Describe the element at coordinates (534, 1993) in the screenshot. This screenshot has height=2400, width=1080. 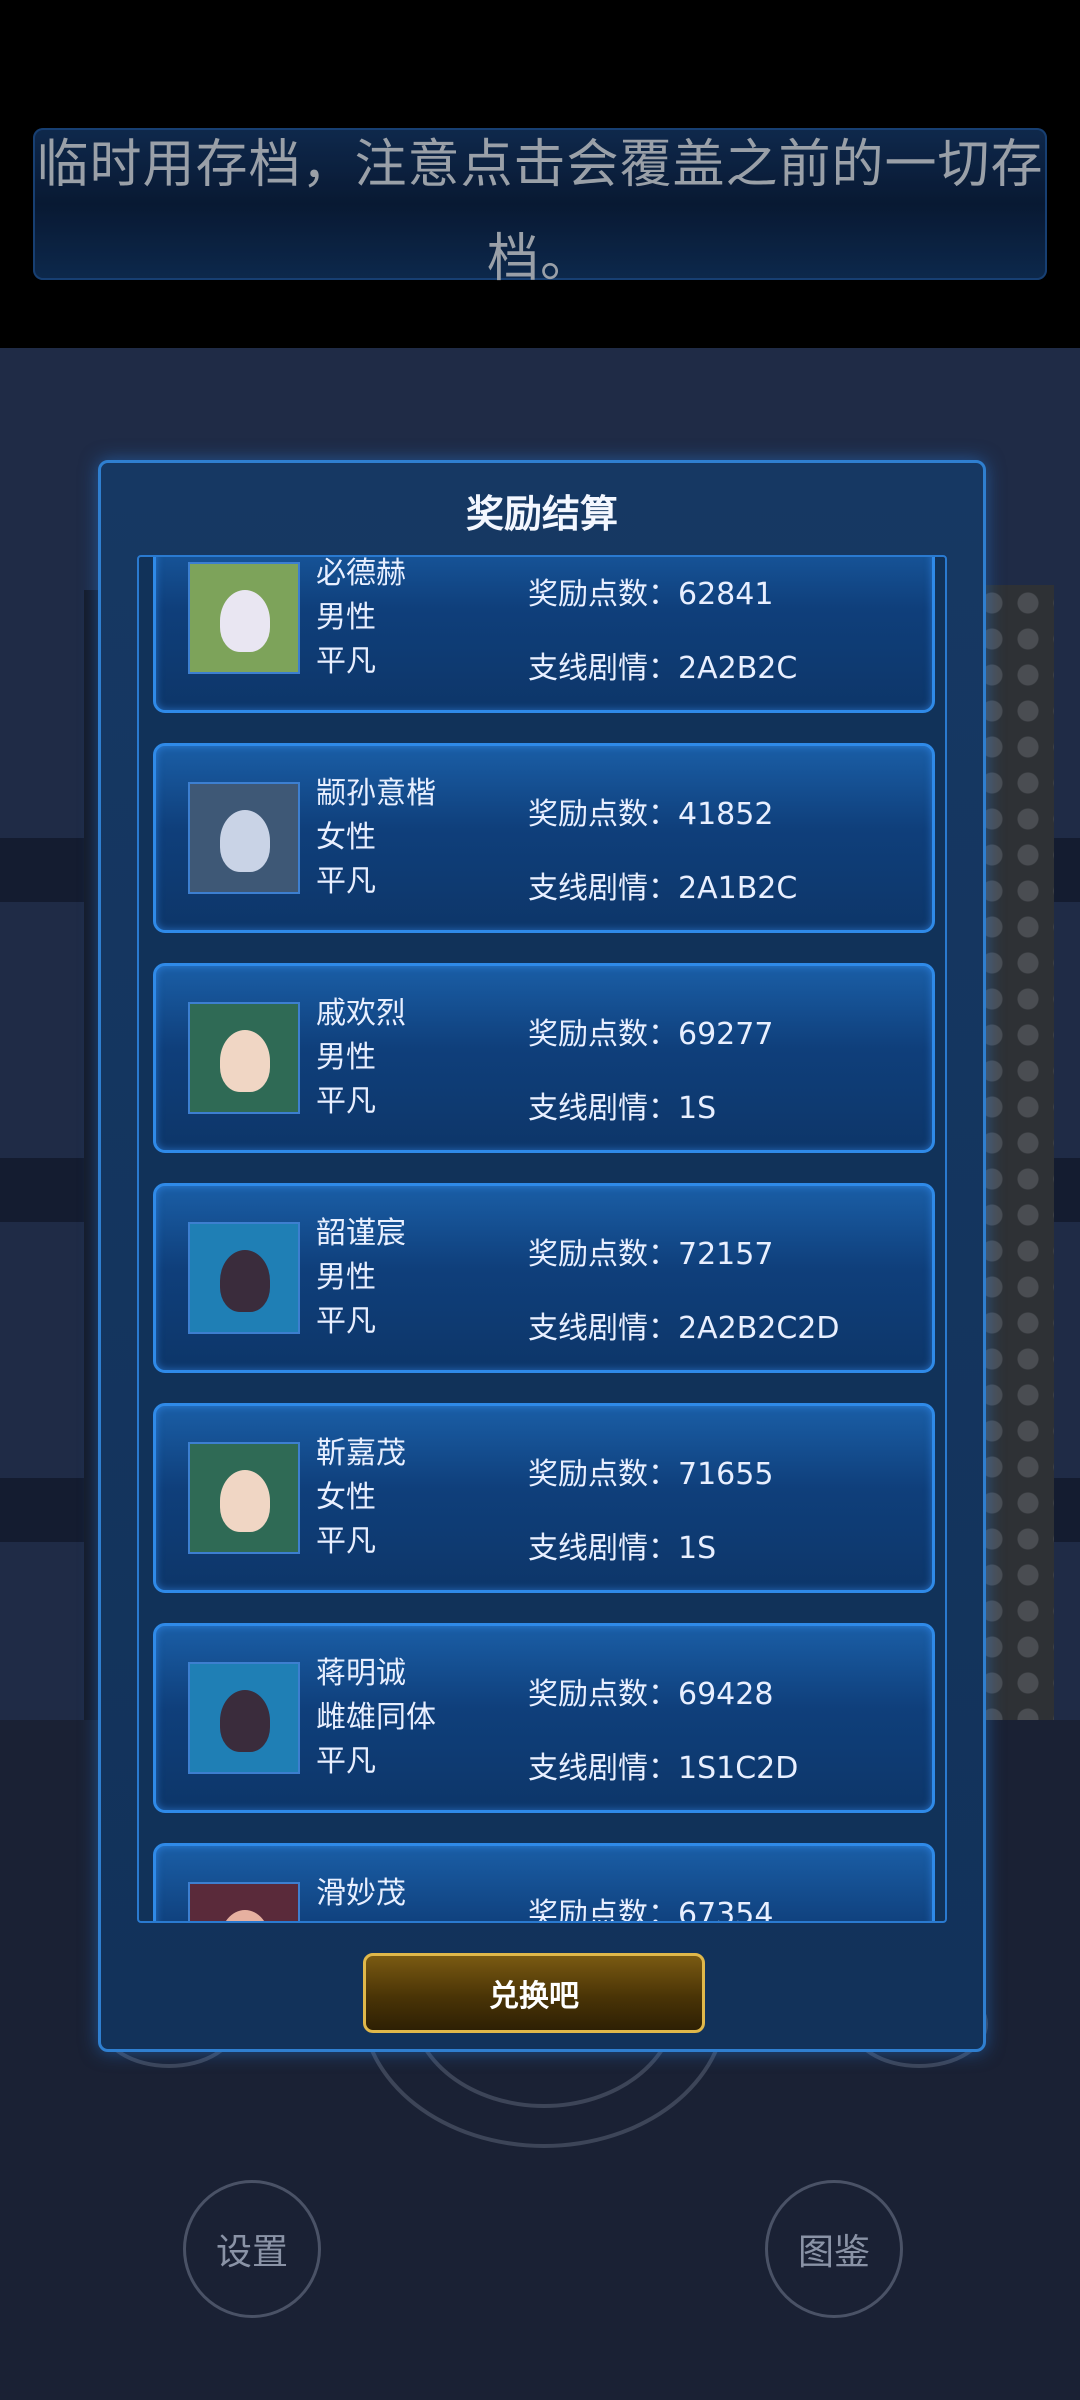
I see `exchange-button: 兑换吧` at that location.